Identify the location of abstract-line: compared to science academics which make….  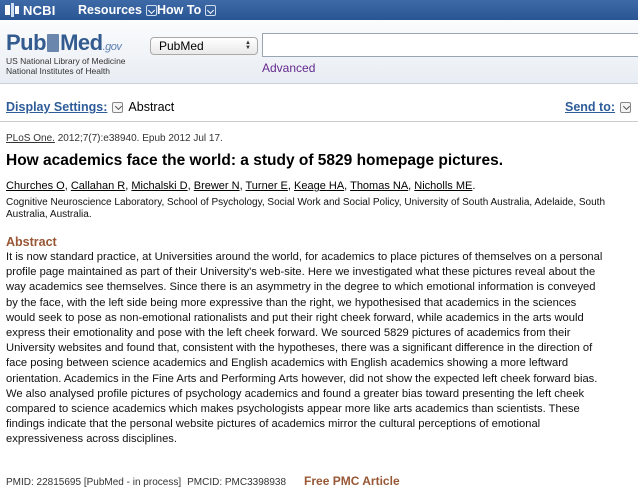
(293, 409).